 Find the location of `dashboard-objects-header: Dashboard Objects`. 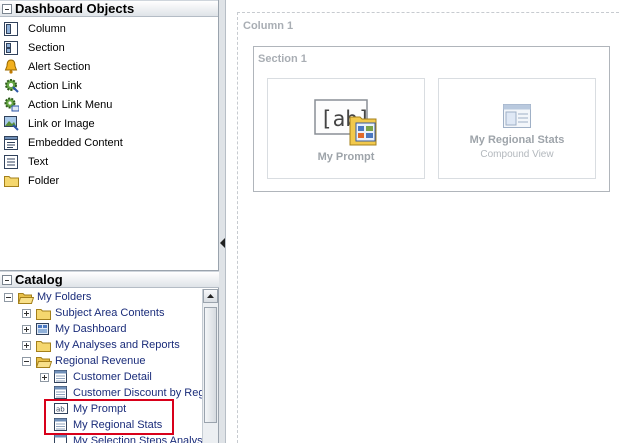

dashboard-objects-header: Dashboard Objects is located at coordinates (109, 8).